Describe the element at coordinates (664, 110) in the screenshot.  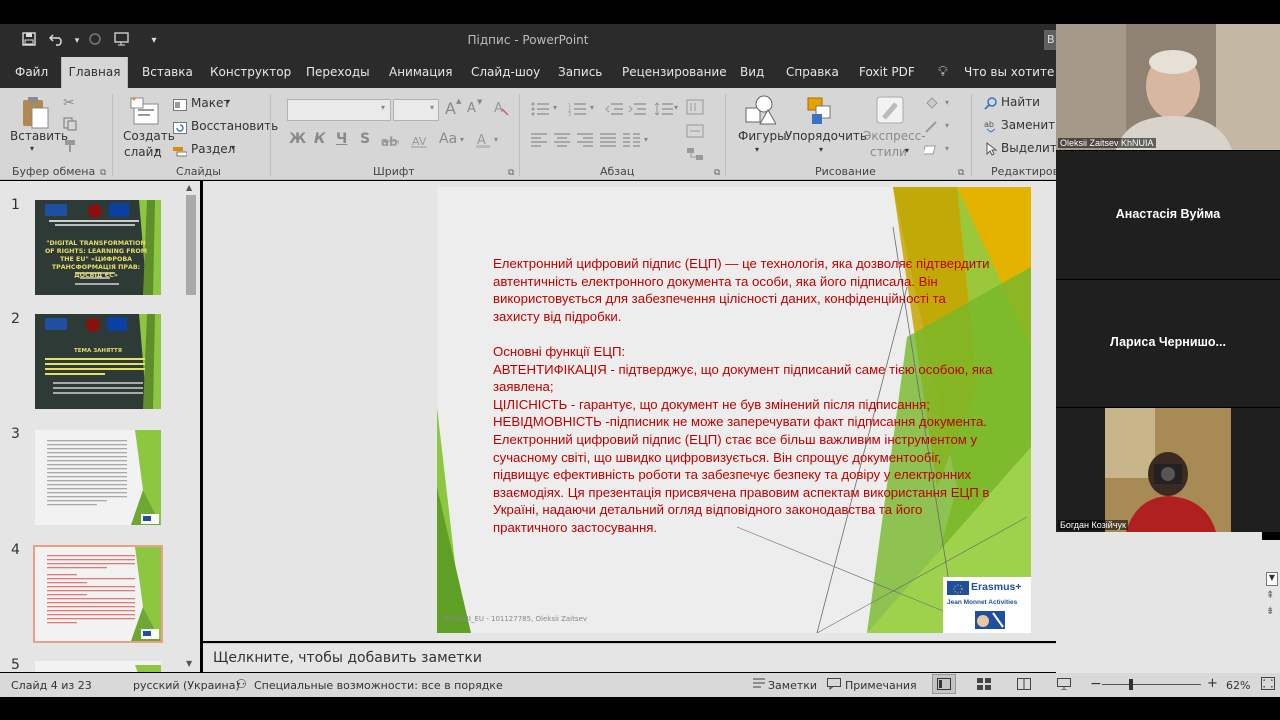
I see `line-spacing-icon` at that location.